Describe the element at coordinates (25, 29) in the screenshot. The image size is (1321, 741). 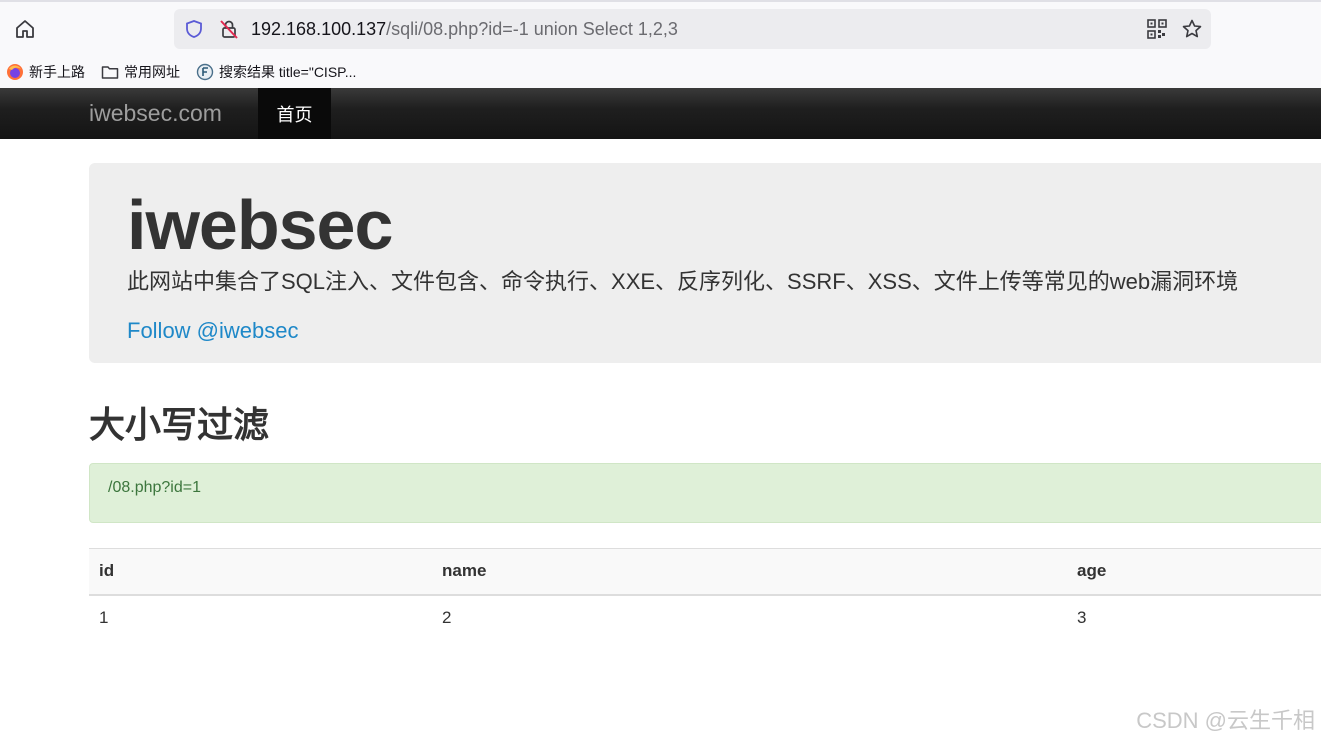
I see `home-icon` at that location.